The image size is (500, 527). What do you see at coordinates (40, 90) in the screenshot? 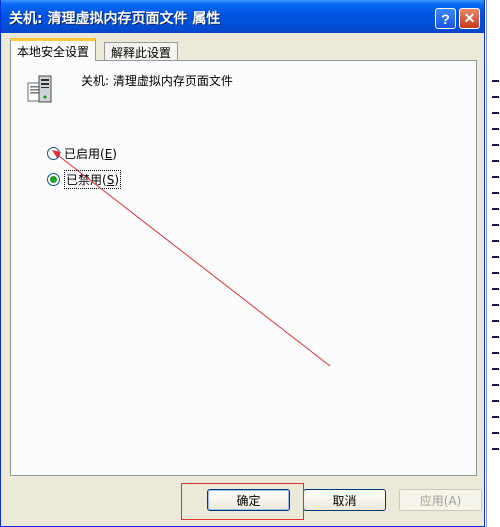
I see `policy-computer-icon` at bounding box center [40, 90].